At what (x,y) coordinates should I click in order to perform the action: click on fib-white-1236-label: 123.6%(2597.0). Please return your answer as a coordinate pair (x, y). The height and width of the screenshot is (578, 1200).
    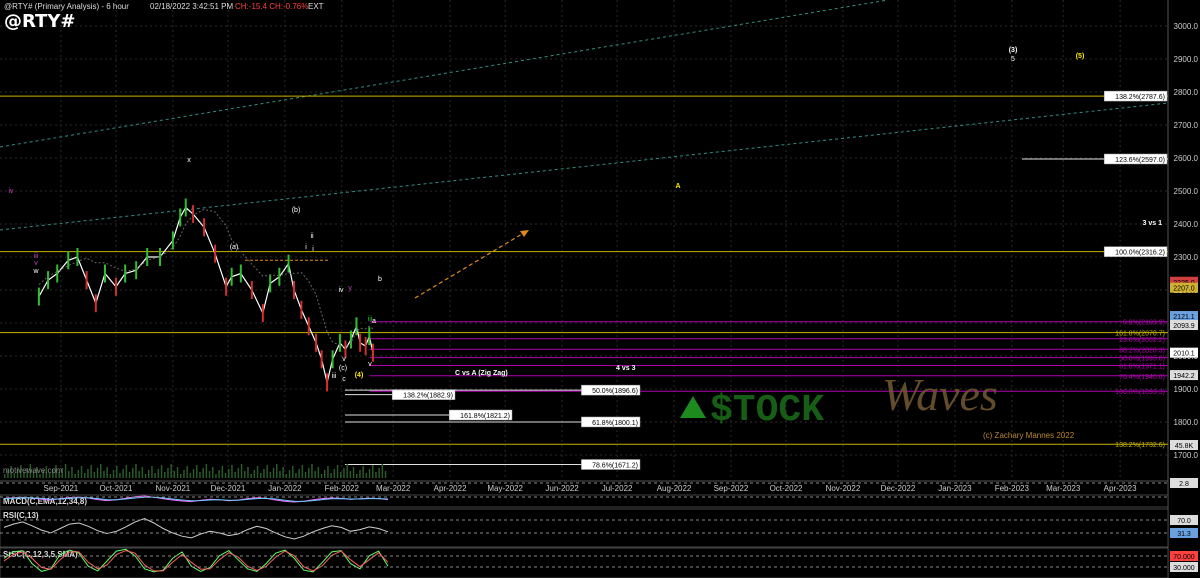
    Looking at the image, I should click on (1140, 160).